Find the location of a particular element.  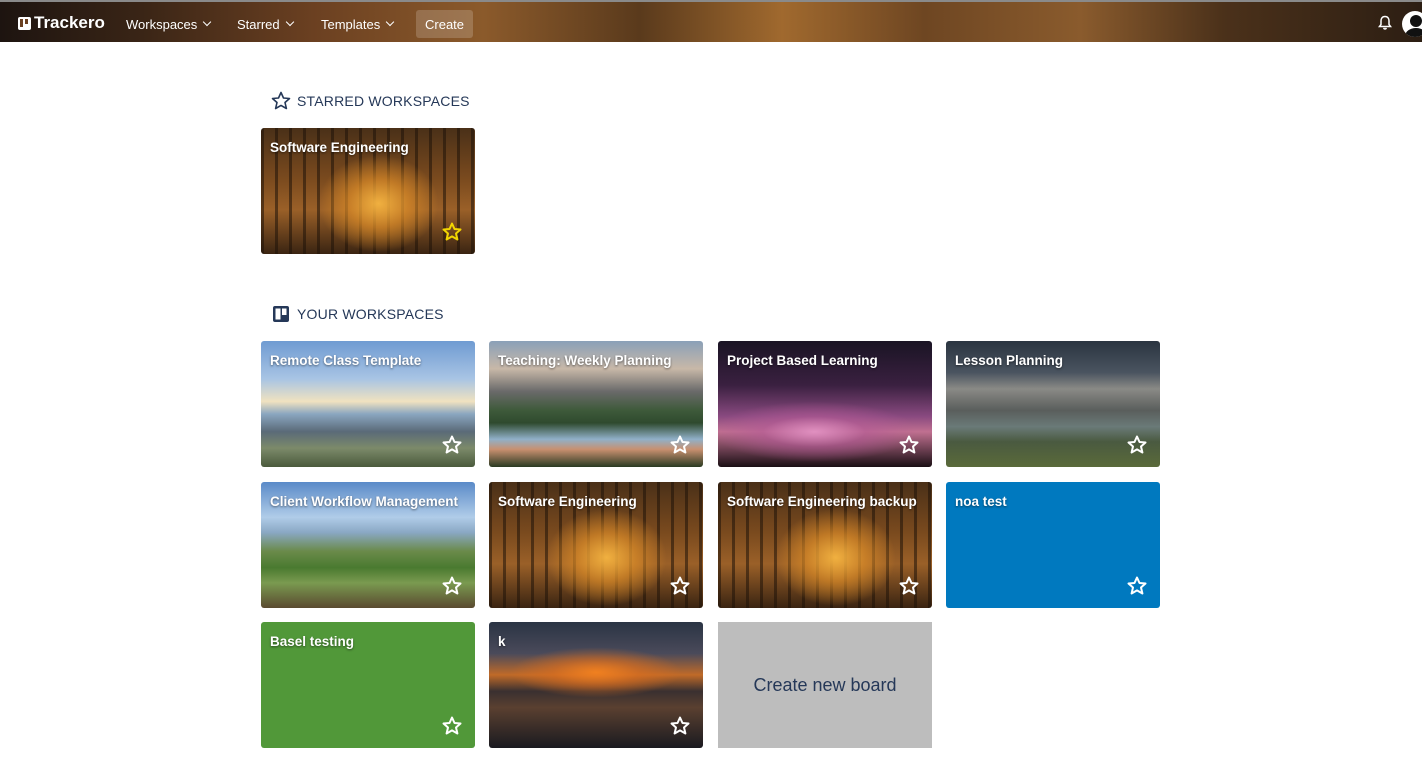

board-tile-teaching-weekly-planning: Teaching: Weekly Planning is located at coordinates (596, 404).